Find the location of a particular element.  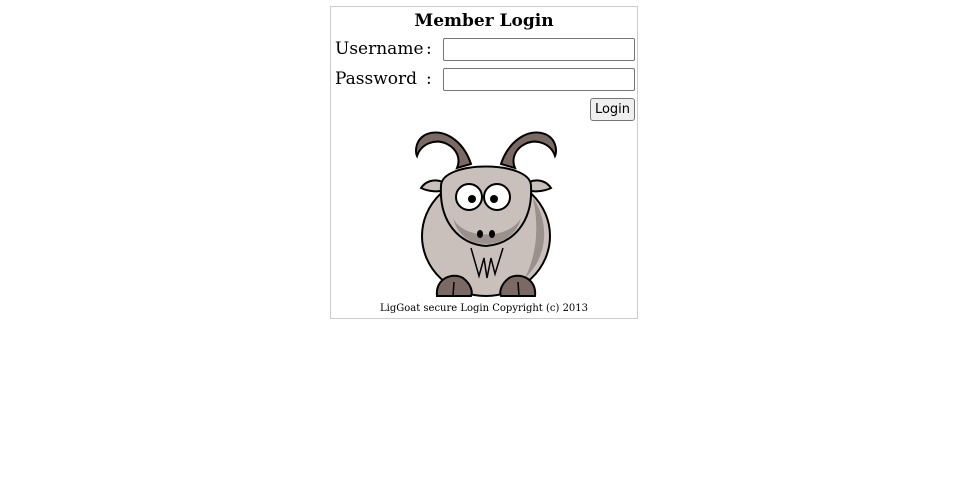

password-colon: : is located at coordinates (429, 79).